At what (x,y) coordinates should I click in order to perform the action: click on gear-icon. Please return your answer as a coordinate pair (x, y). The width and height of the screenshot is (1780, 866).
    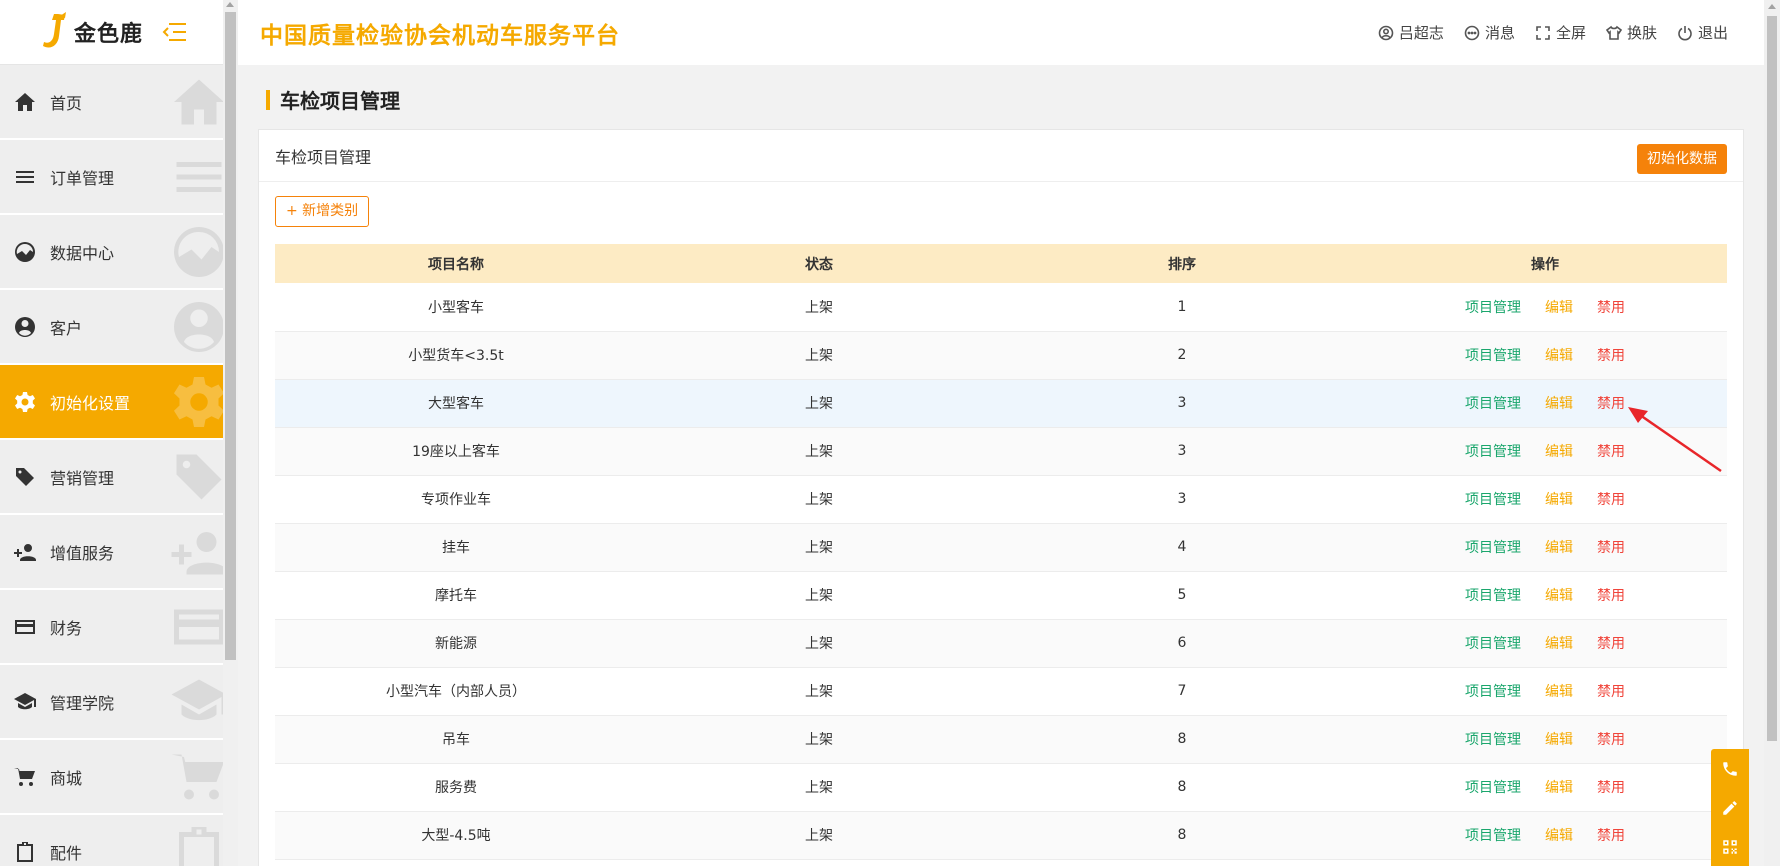
    Looking at the image, I should click on (196, 402).